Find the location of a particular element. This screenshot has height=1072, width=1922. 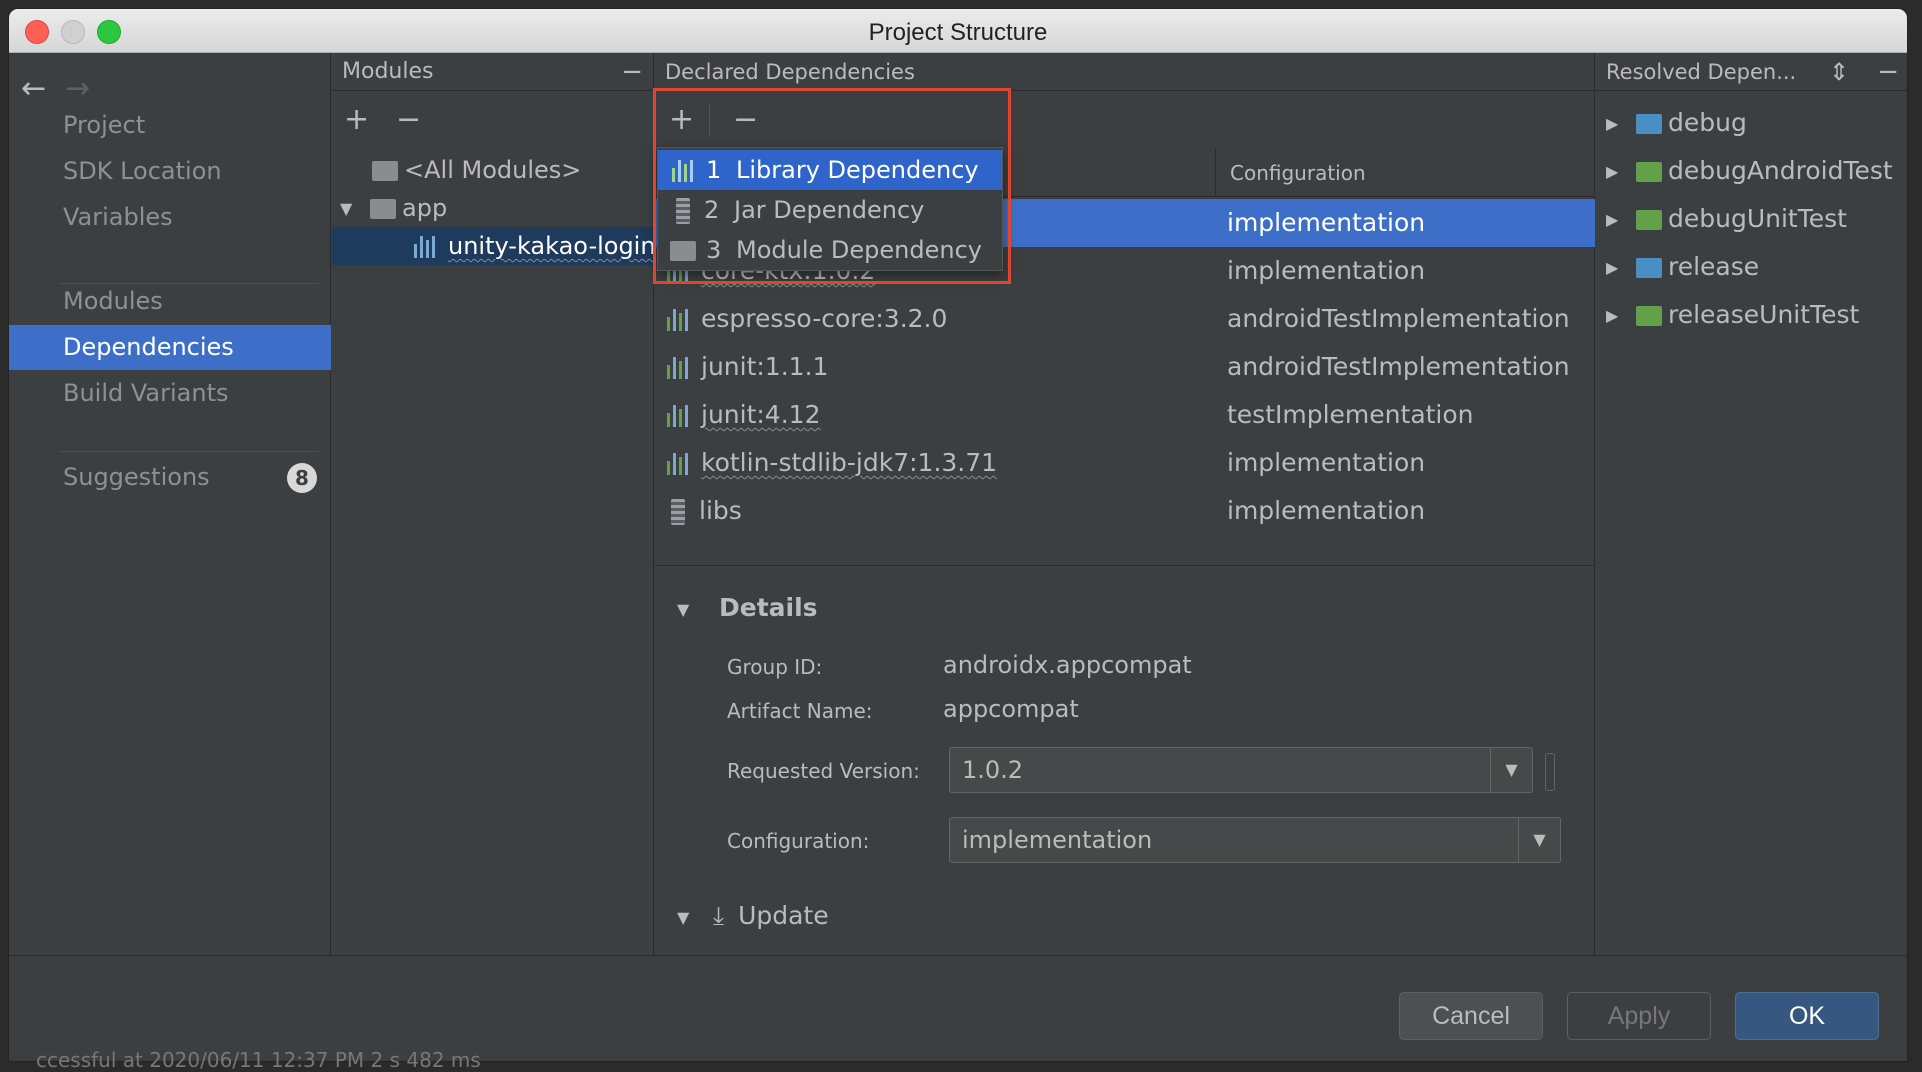

column-header-configuration: Configuration is located at coordinates (1405, 173).